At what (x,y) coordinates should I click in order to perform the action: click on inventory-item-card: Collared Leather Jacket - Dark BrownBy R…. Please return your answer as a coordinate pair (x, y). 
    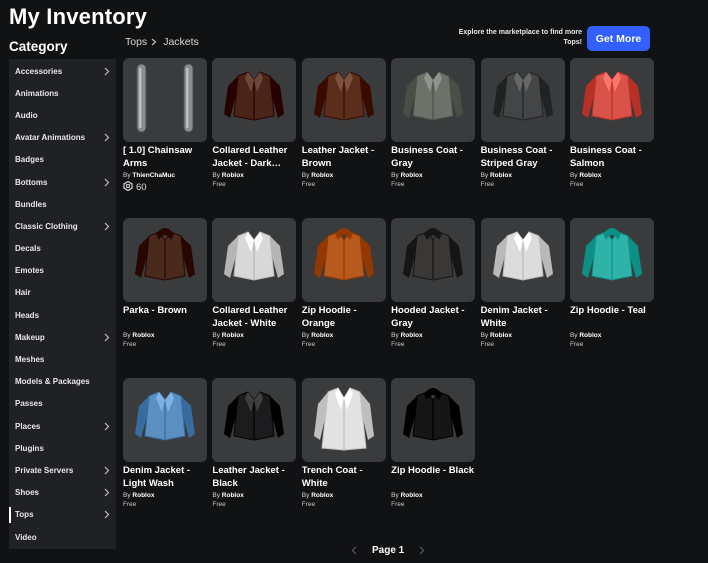
    Looking at the image, I should click on (254, 138).